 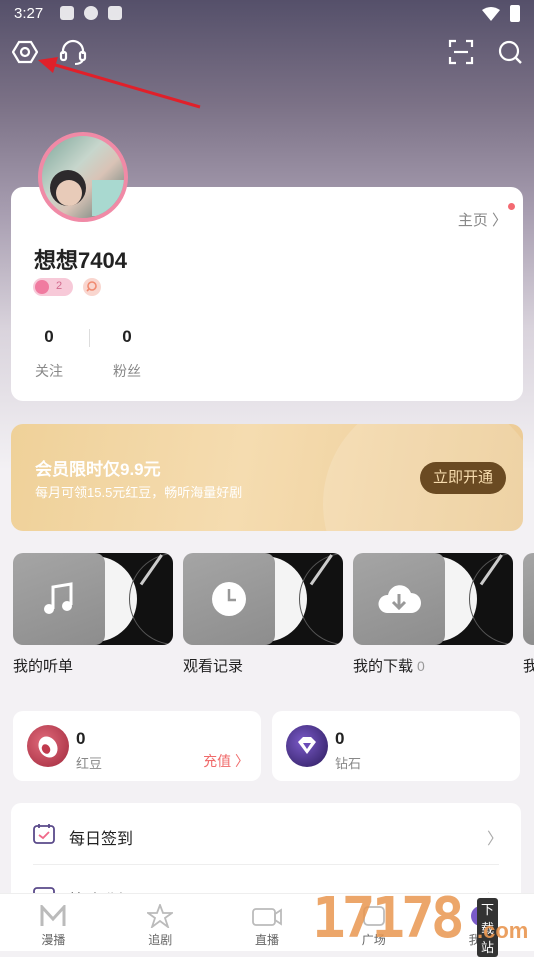 I want to click on vip-banner: 会员限时仅9.9元 每月可领15.5元红豆，畅听海量好剧 立即开通, so click(x=267, y=477).